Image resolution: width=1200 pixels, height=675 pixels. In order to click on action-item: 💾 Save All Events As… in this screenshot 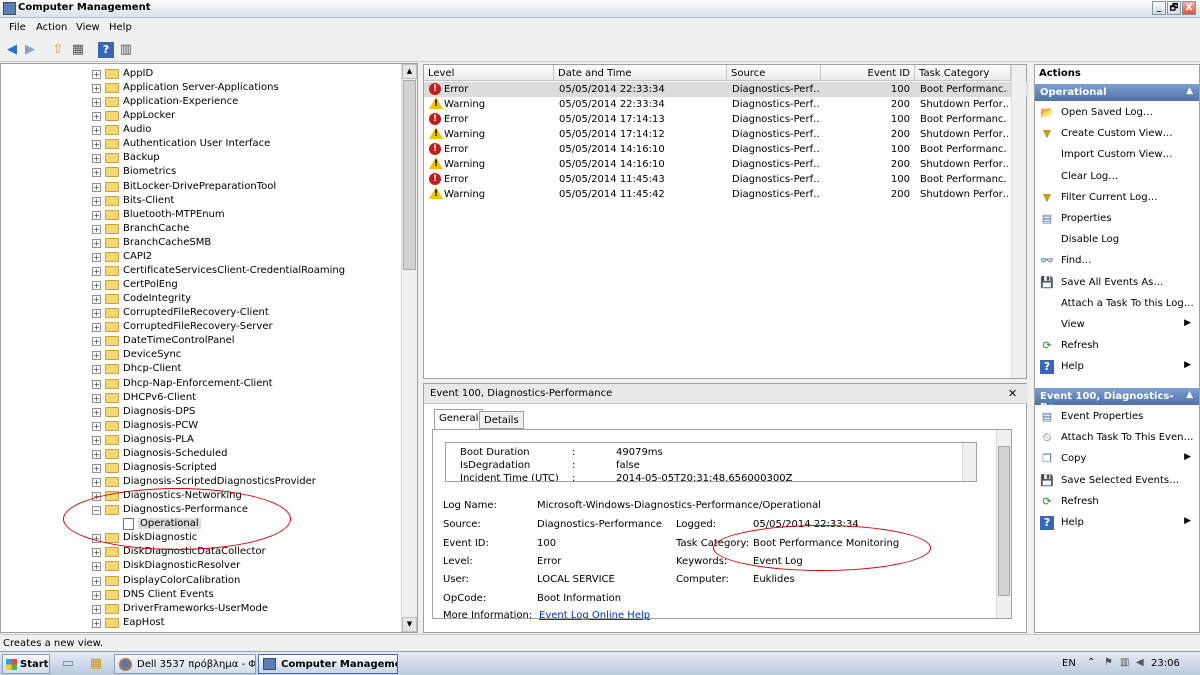, I will do `click(1117, 283)`.